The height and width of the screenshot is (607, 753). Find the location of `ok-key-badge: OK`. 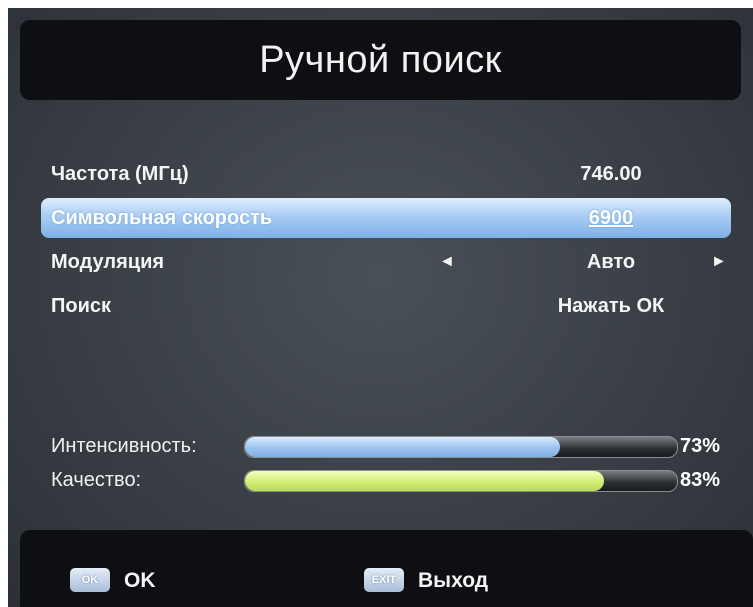

ok-key-badge: OK is located at coordinates (90, 580).